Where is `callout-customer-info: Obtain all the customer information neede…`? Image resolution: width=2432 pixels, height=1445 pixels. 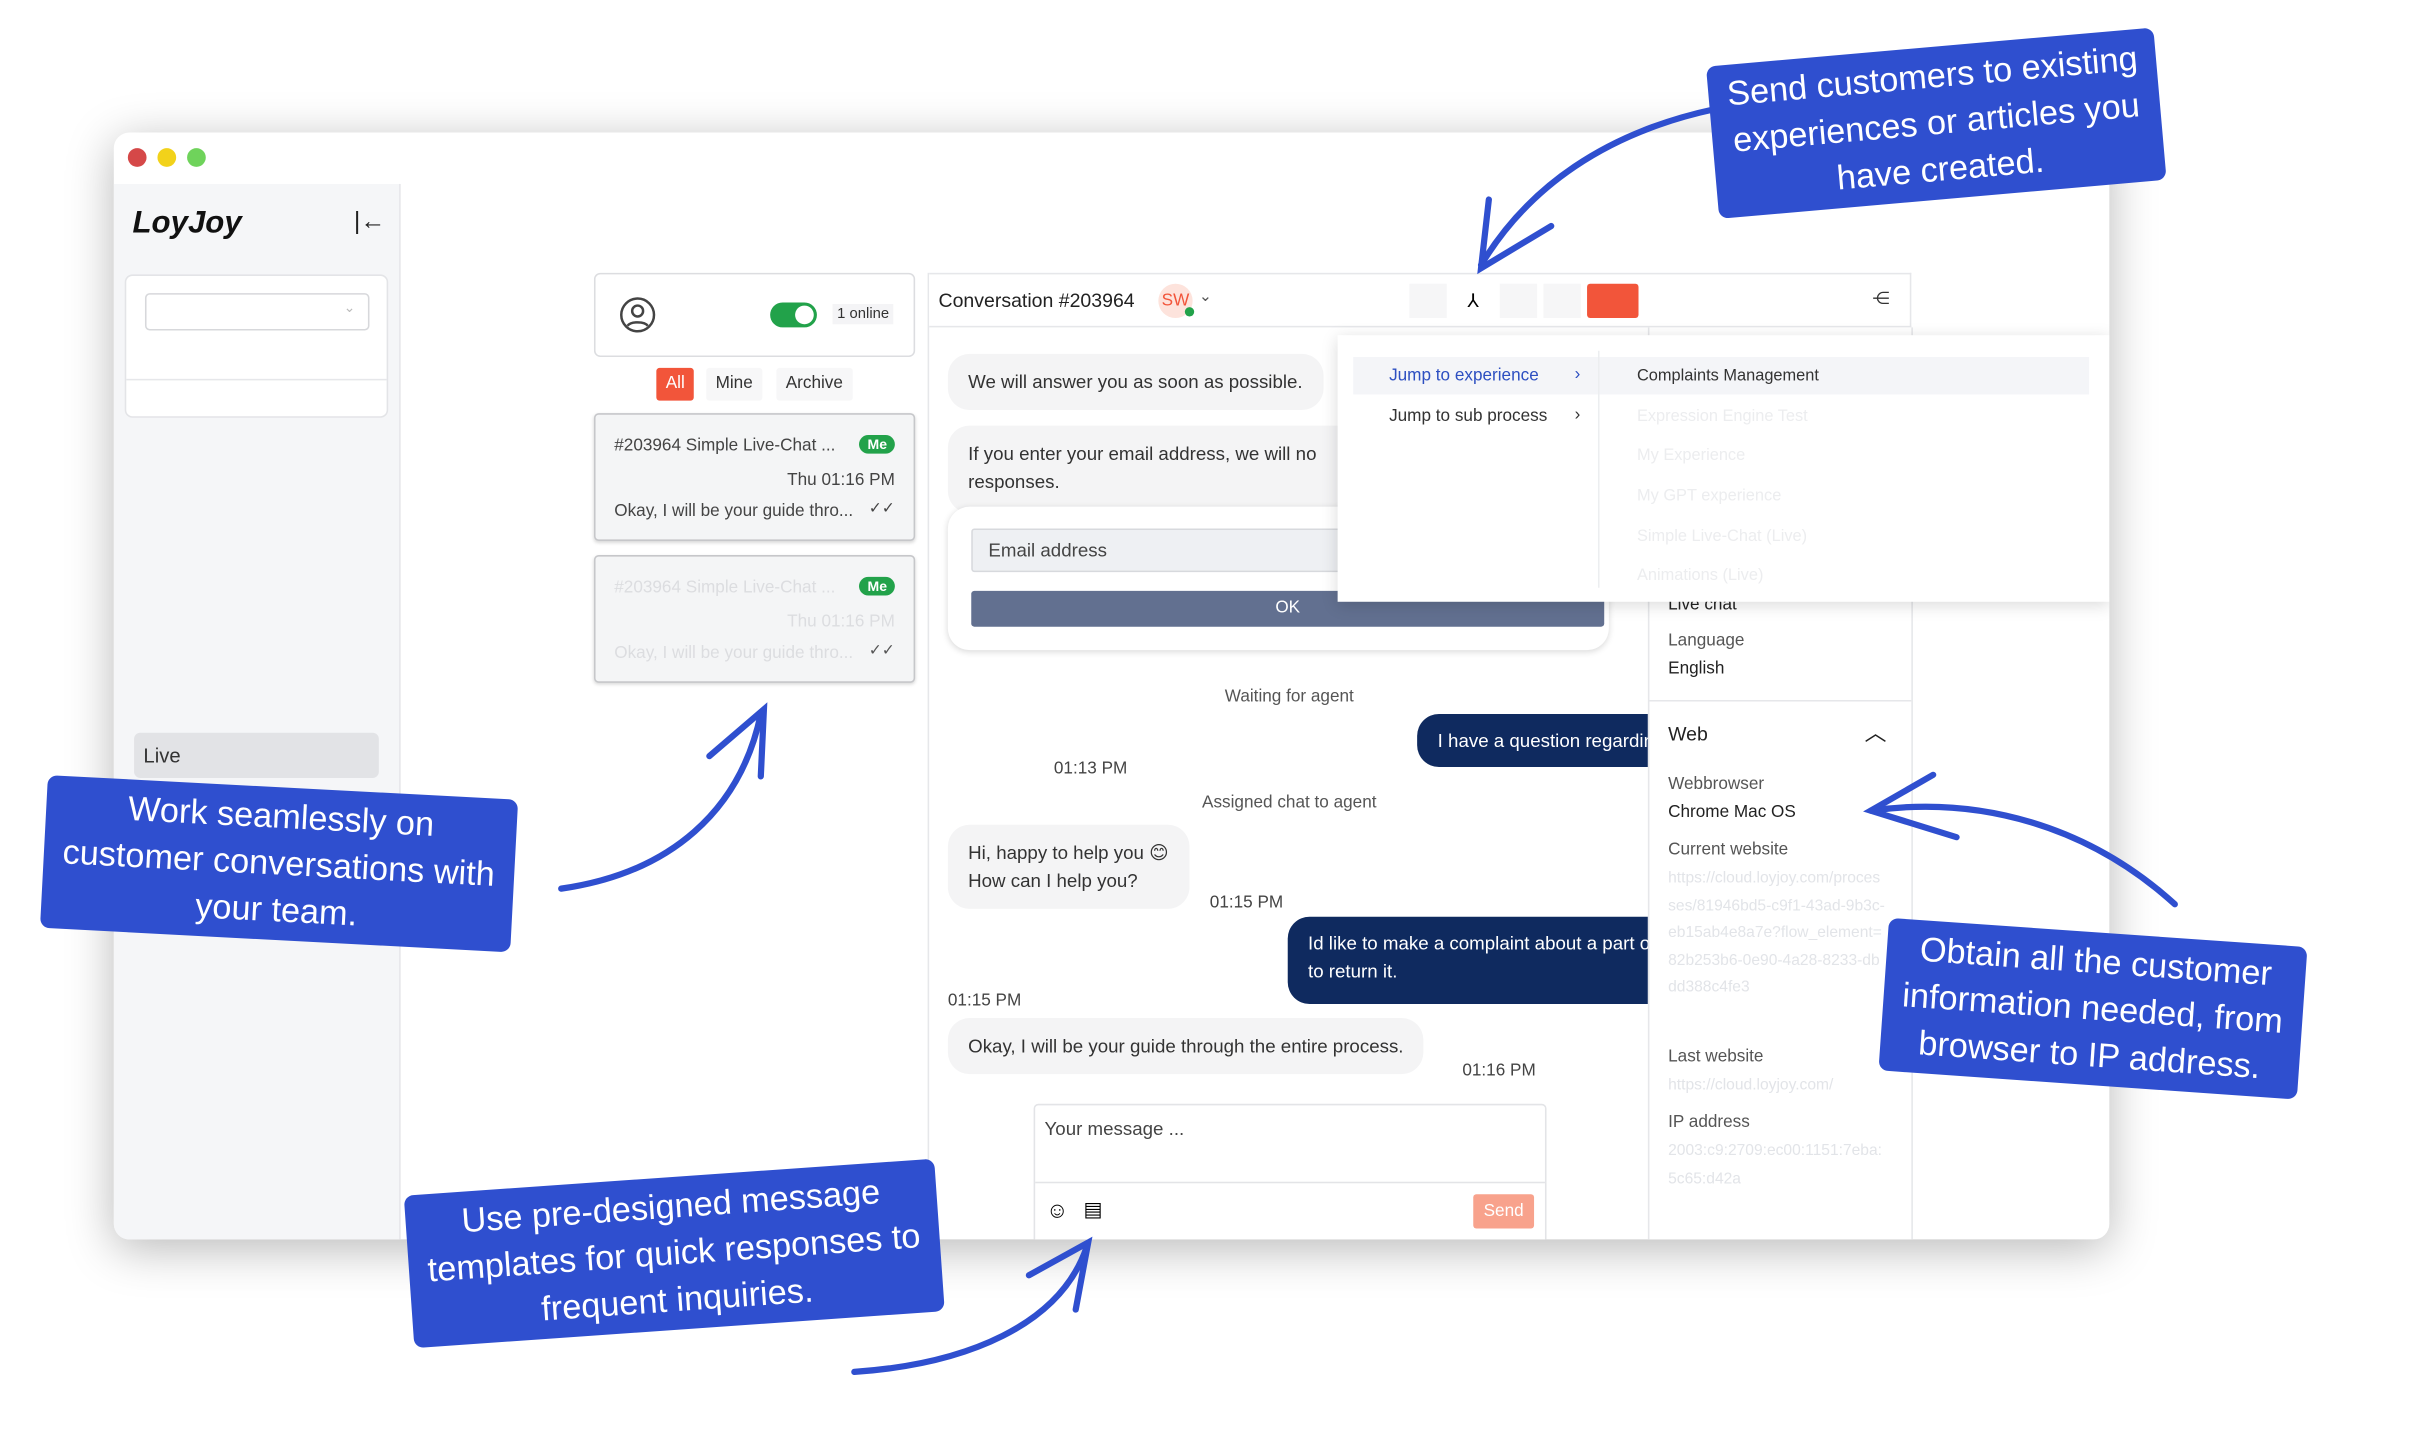
callout-customer-info: Obtain all the customer information neede… is located at coordinates (2092, 1008).